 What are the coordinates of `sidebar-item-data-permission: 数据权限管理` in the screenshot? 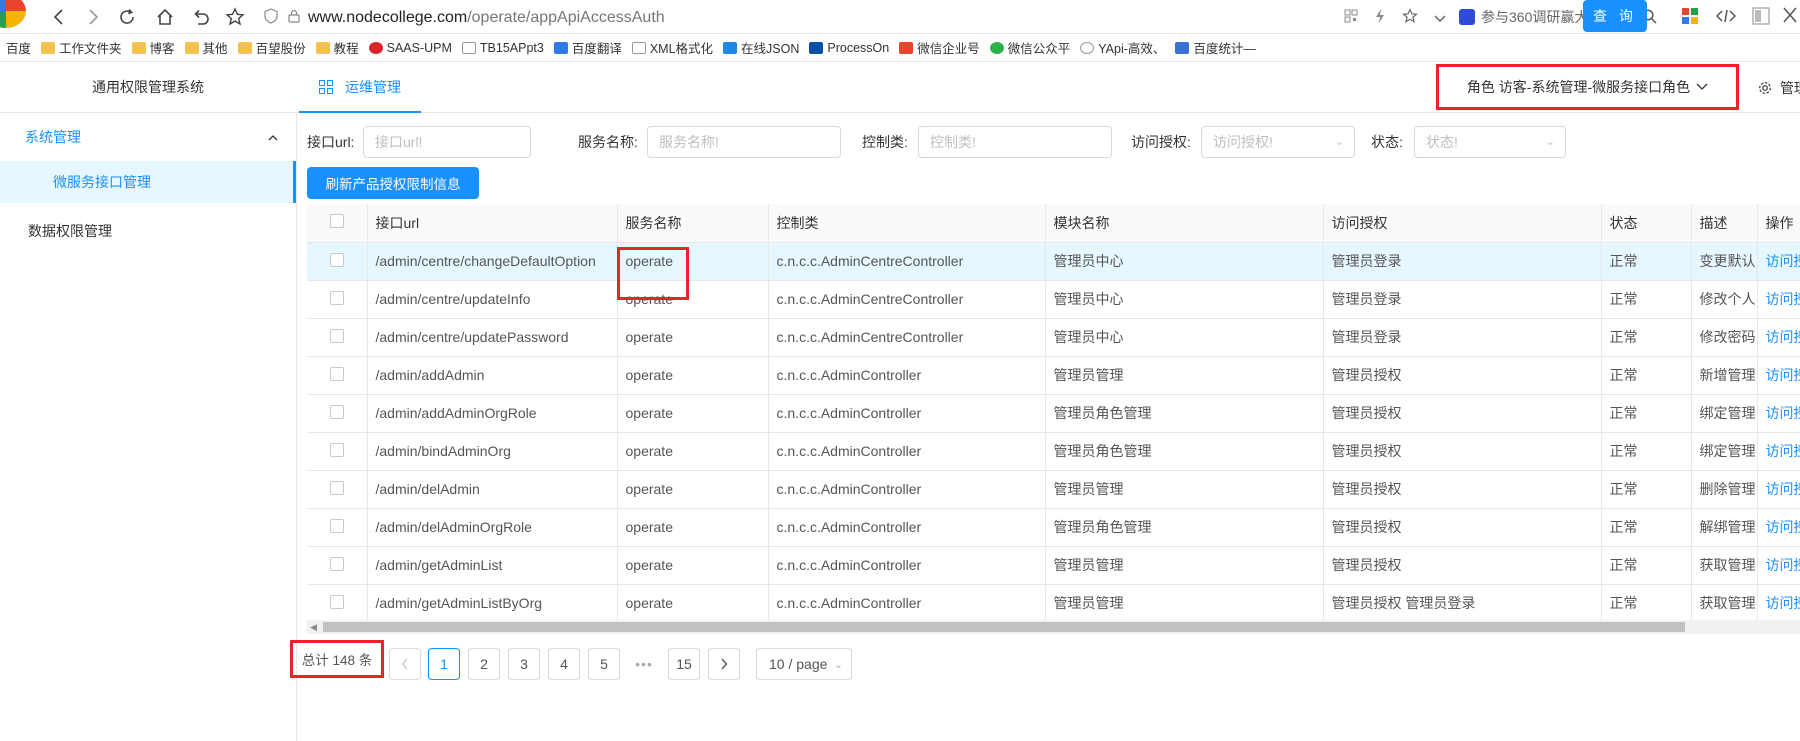 It's located at (148, 231).